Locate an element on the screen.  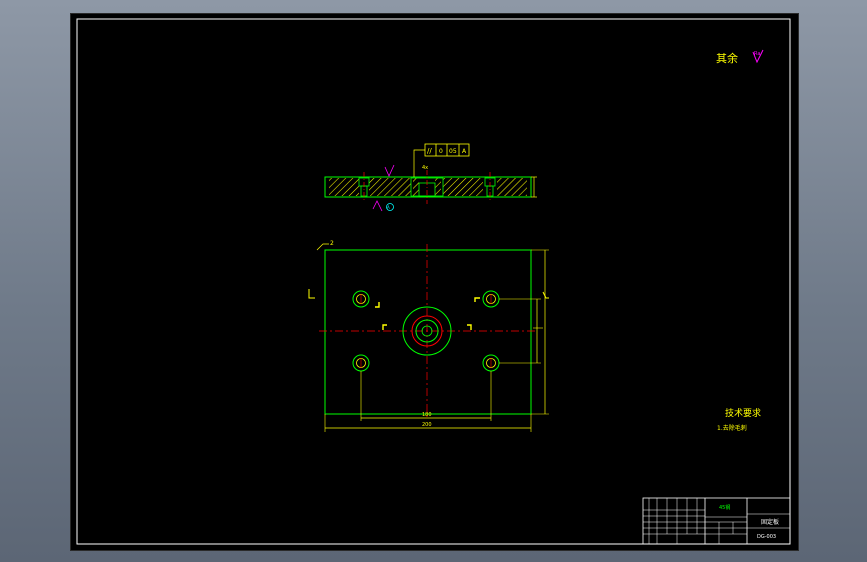
cut-mark-top-left is located at coordinates (377, 305).